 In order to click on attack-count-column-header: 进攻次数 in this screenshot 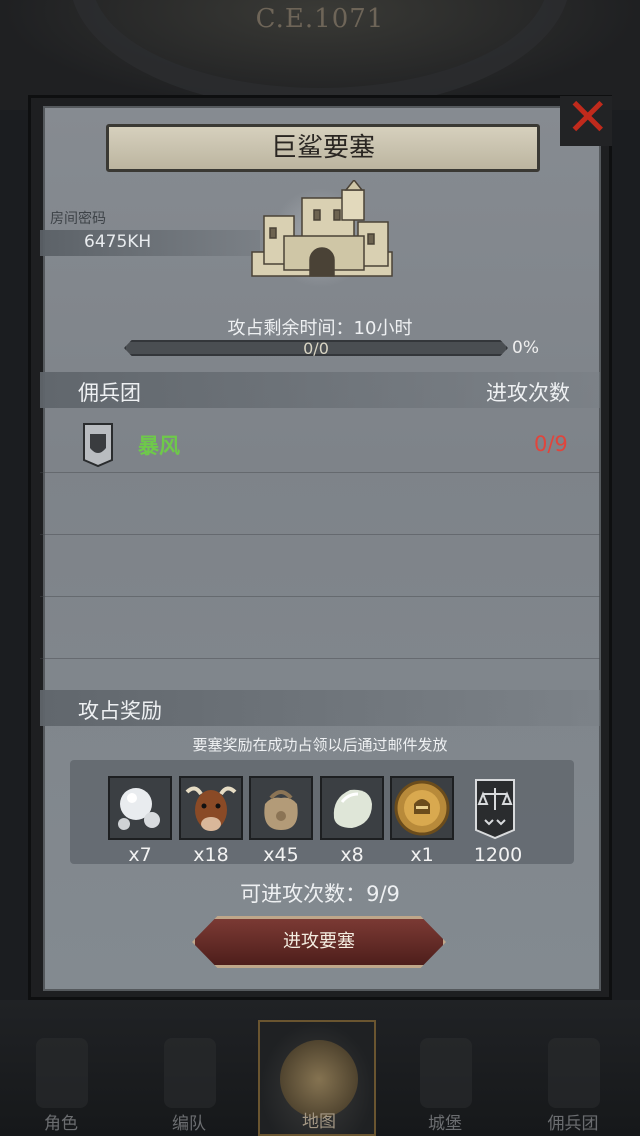, I will do `click(528, 393)`.